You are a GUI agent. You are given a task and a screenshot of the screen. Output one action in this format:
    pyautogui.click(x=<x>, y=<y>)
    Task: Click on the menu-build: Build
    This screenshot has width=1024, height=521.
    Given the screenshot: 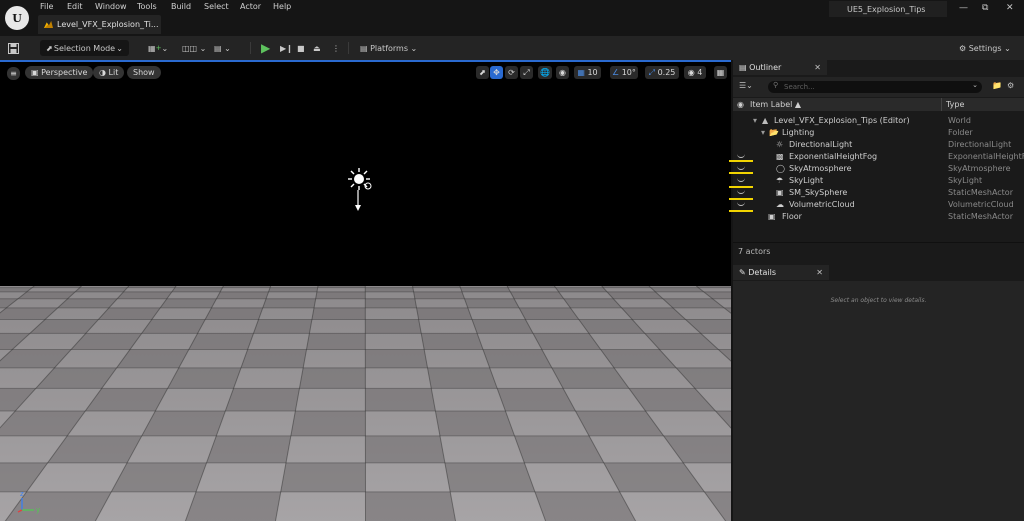 What is the action you would take?
    pyautogui.click(x=181, y=6)
    